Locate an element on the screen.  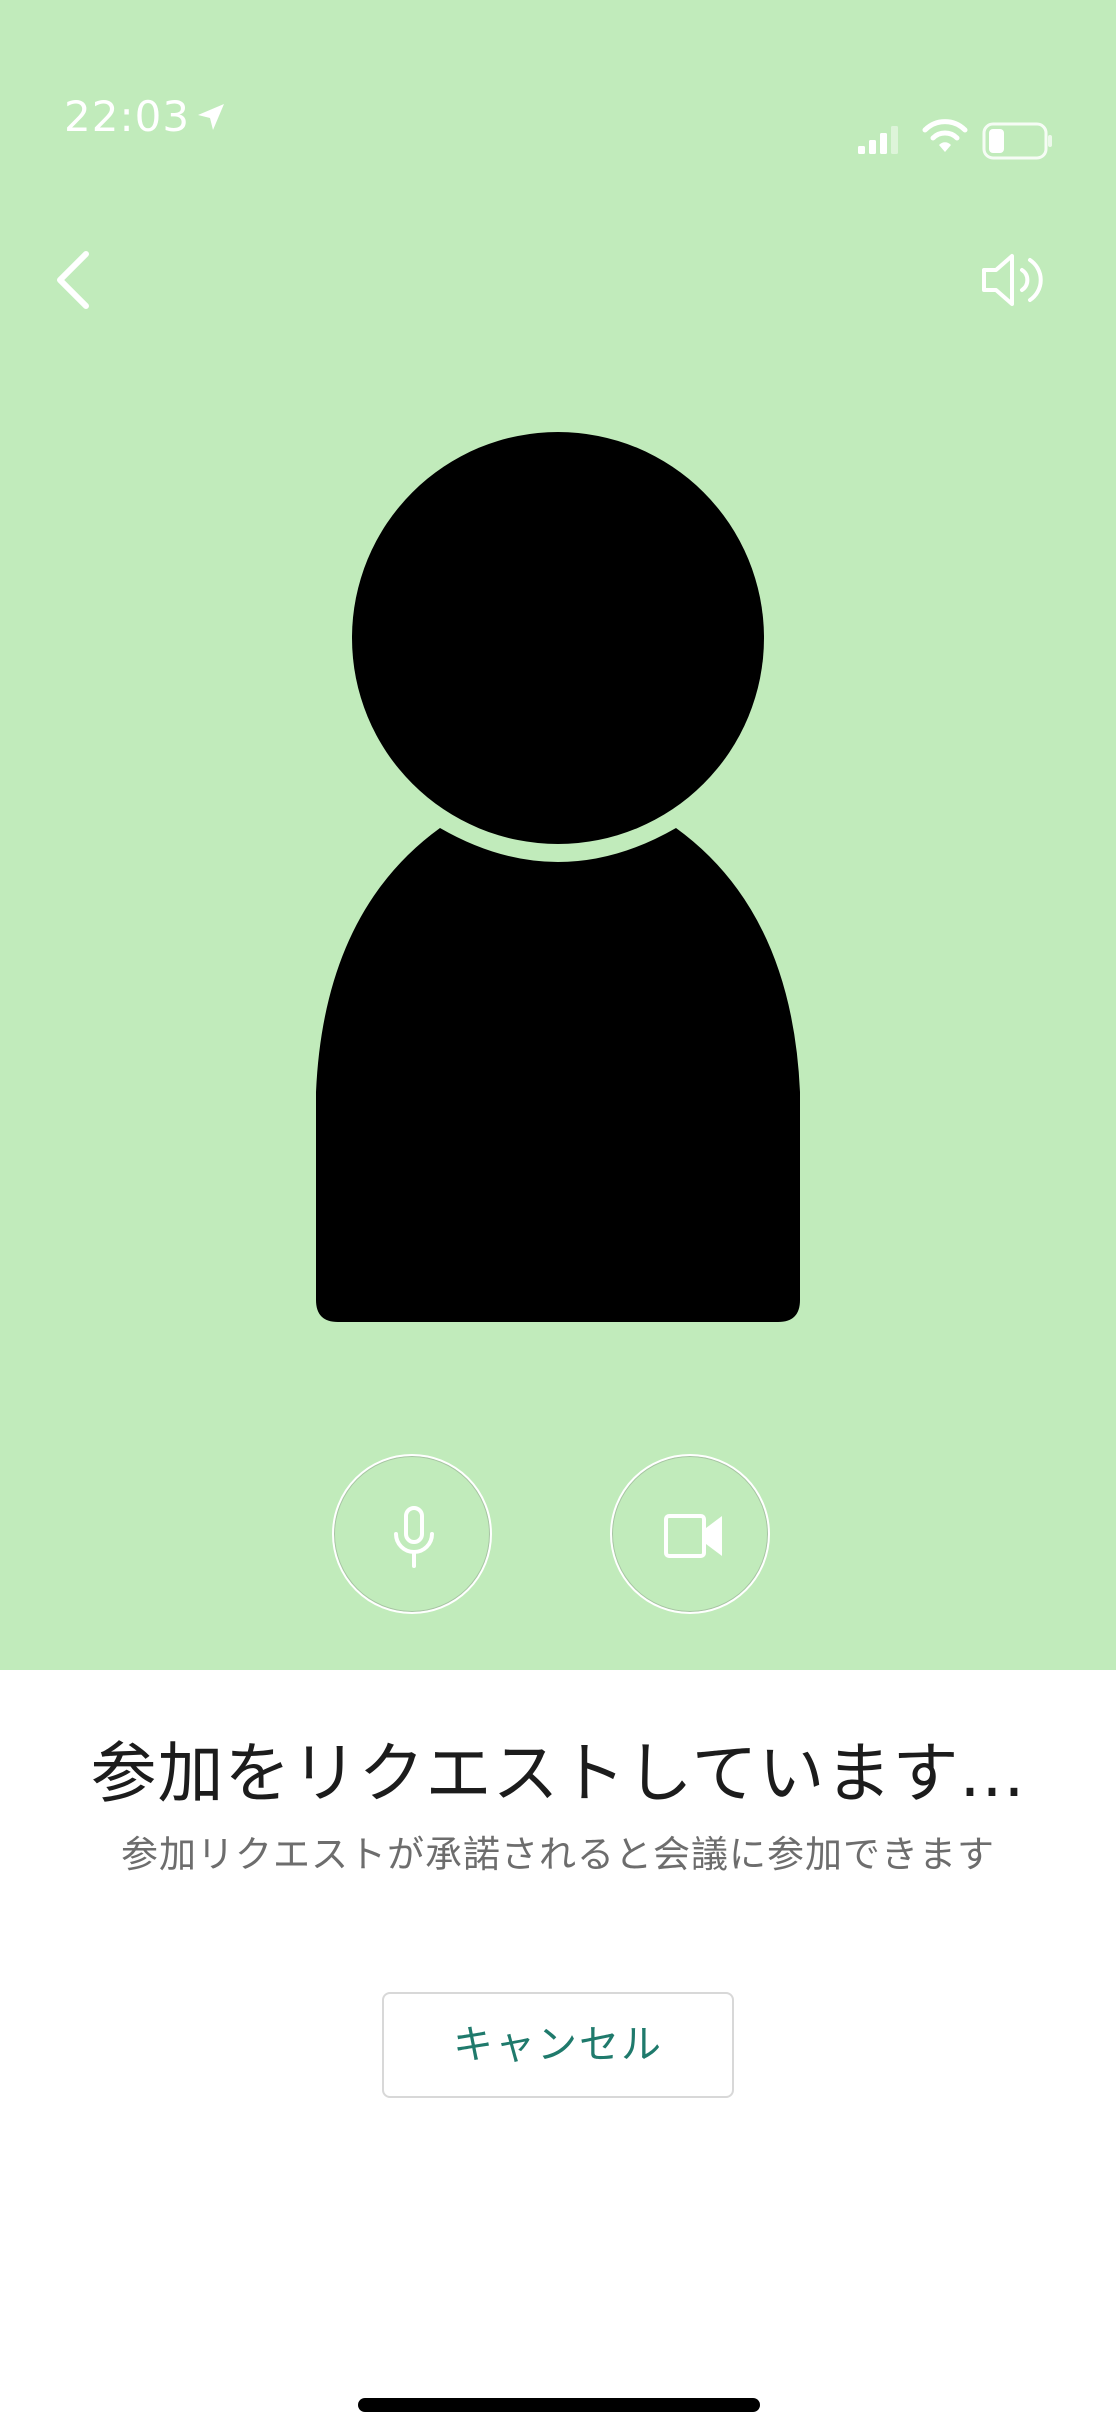
video-button is located at coordinates (690, 1534).